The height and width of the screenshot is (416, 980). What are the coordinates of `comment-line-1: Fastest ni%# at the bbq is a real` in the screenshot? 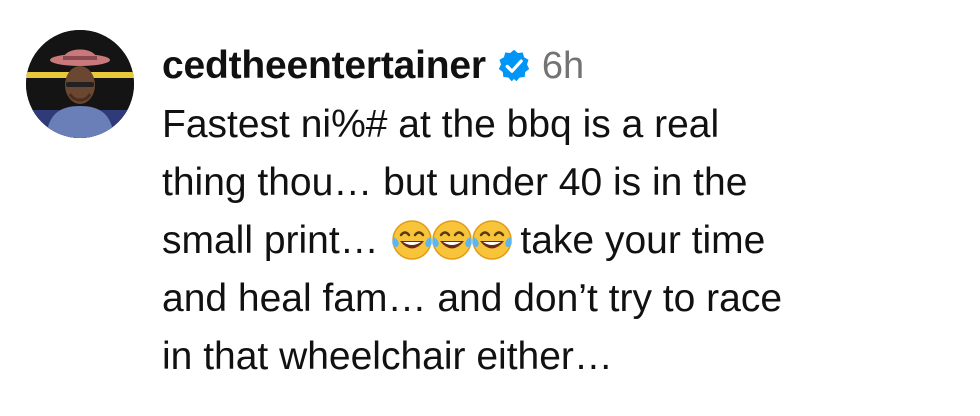 It's located at (441, 124).